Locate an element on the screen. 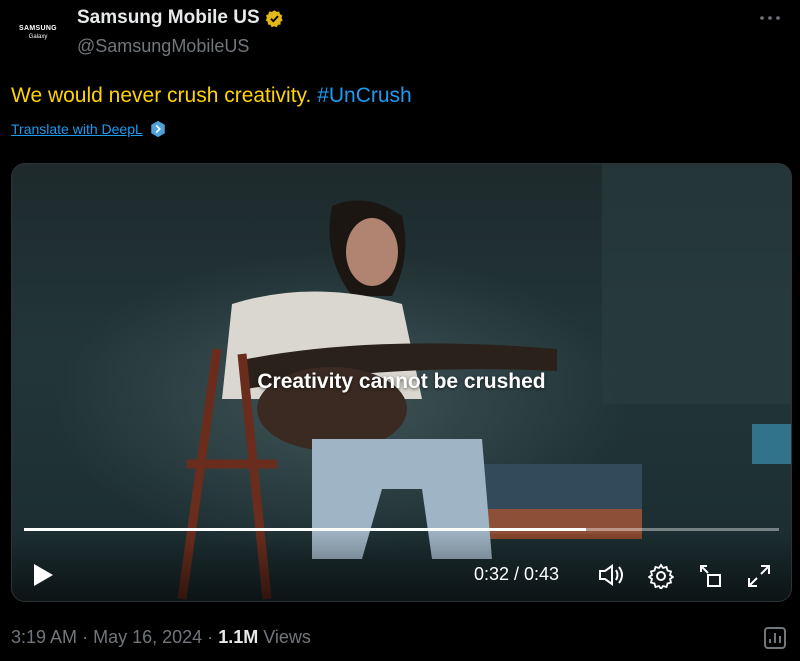  translate-link: Translate with DeepL is located at coordinates (77, 129).